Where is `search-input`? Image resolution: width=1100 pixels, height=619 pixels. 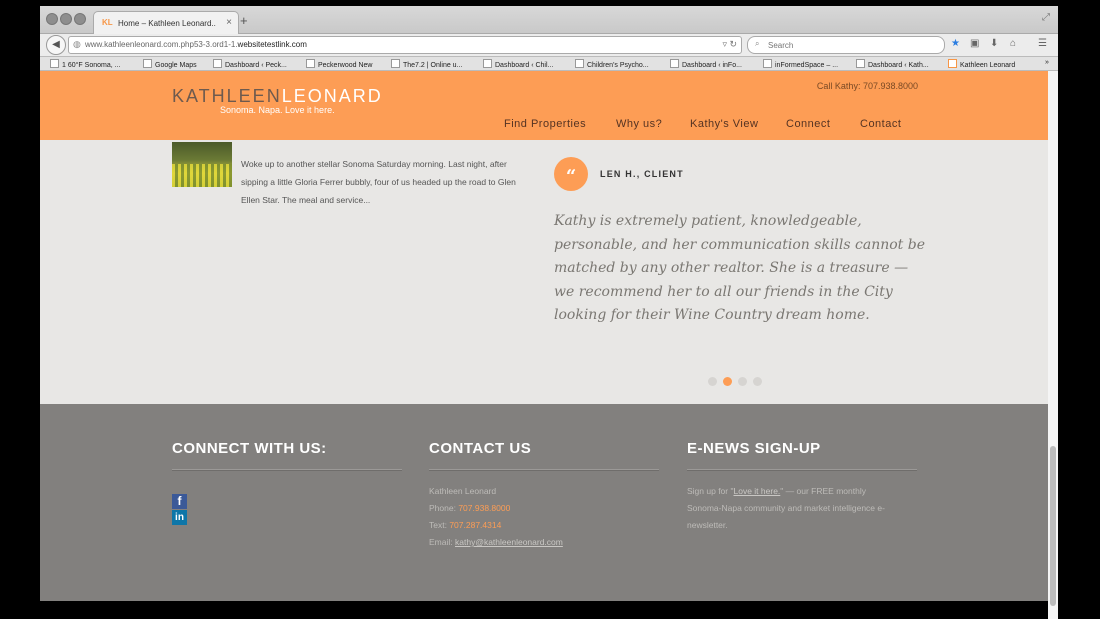
search-input is located at coordinates (853, 45).